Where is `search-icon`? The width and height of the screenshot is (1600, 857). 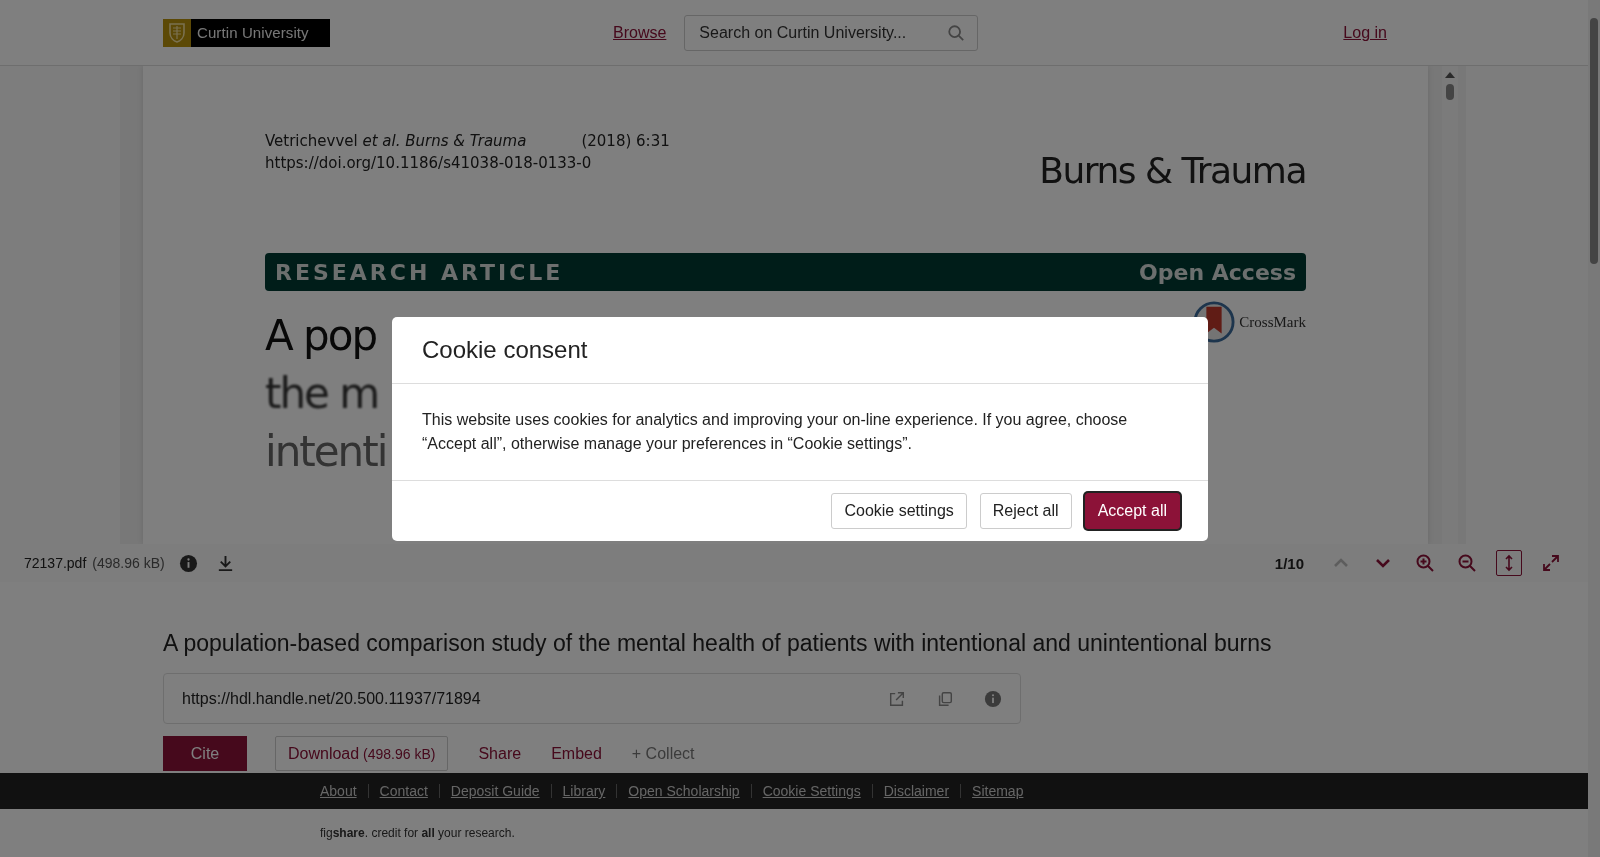
search-icon is located at coordinates (956, 32).